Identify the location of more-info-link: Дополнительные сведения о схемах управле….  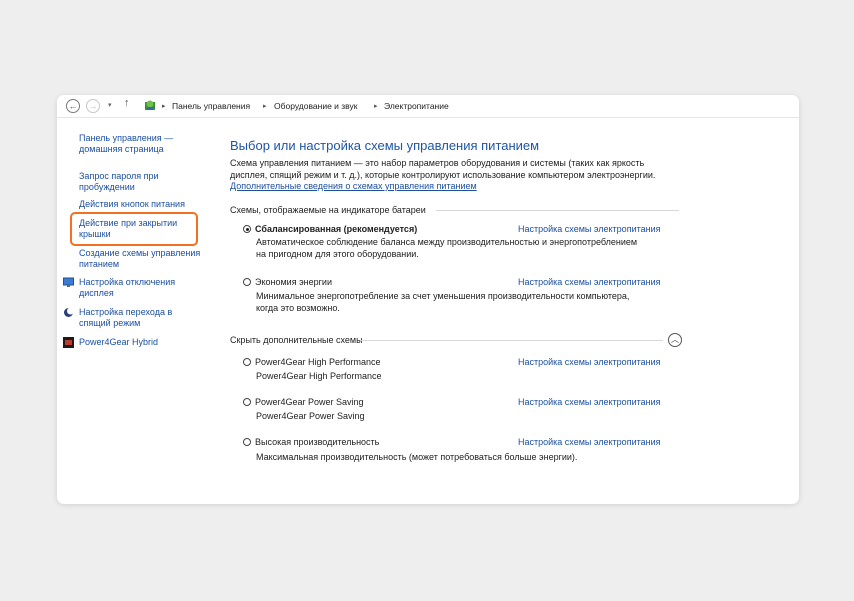
(460, 187).